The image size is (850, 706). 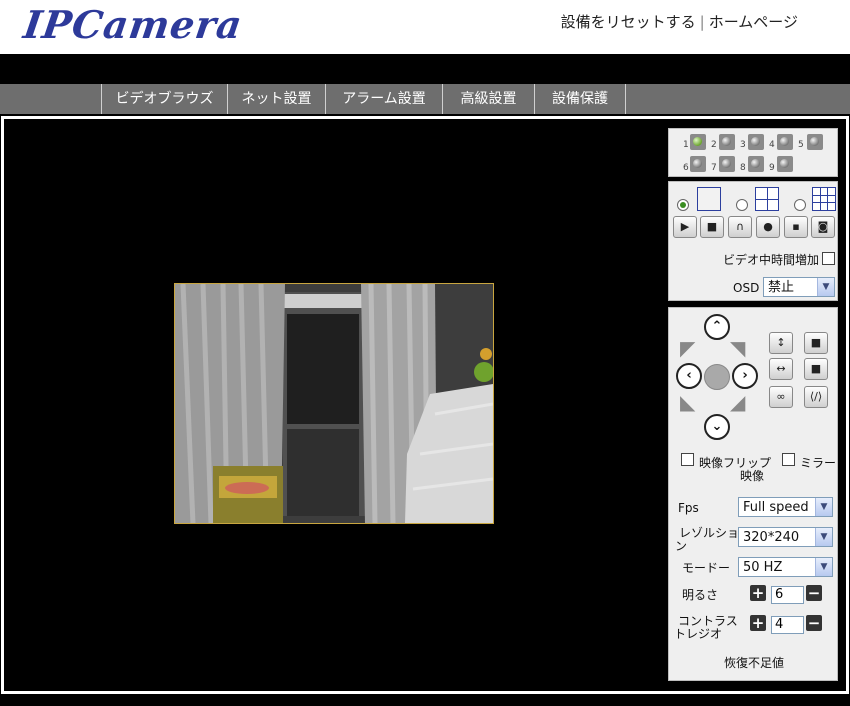 I want to click on resolution-select: 320*240 ▼, so click(x=785, y=537).